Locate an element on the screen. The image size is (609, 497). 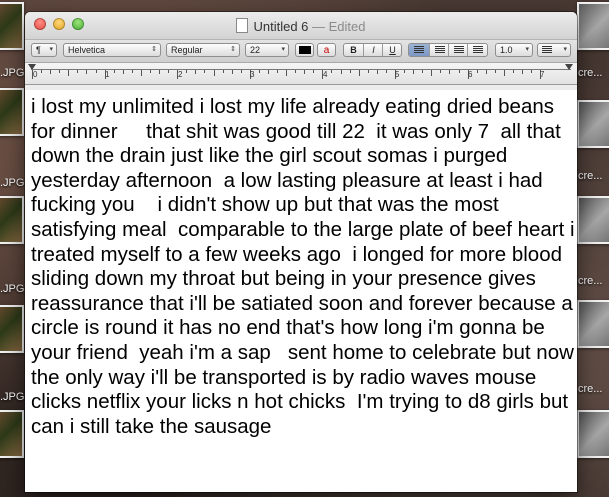
ruler: 0 1 2 3 4 5 6 7 is located at coordinates (301, 74).